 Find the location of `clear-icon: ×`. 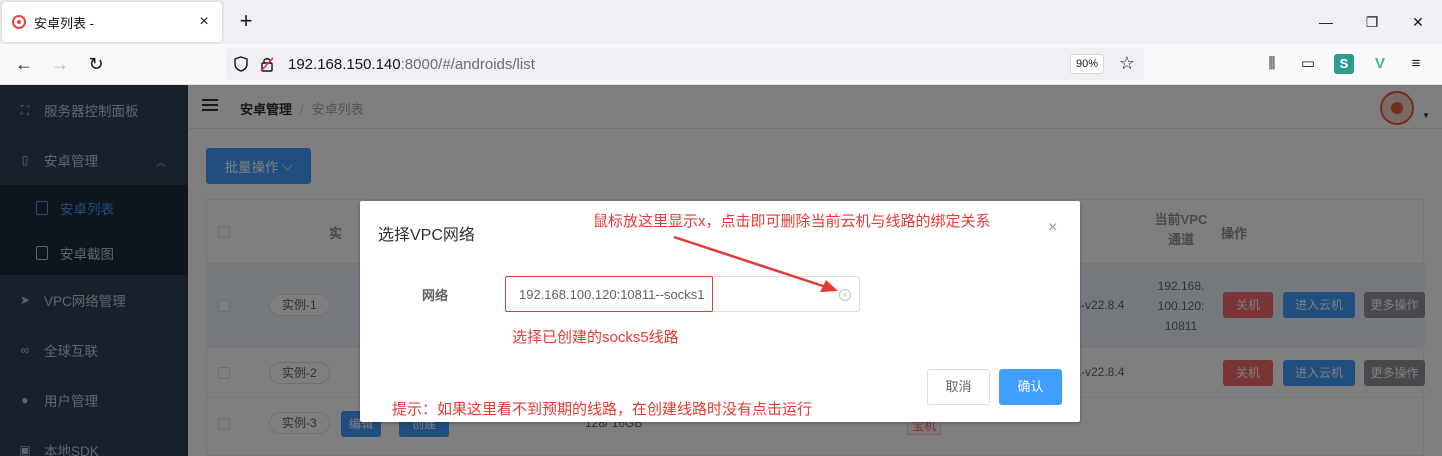

clear-icon: × is located at coordinates (845, 295).